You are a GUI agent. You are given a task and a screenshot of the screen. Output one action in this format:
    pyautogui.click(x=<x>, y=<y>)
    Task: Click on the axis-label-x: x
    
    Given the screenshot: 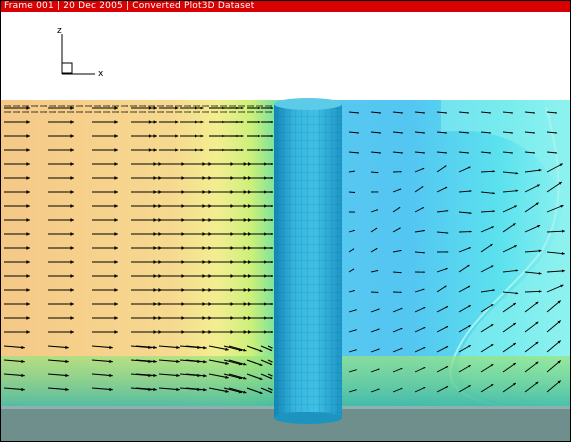 What is the action you would take?
    pyautogui.click(x=101, y=74)
    